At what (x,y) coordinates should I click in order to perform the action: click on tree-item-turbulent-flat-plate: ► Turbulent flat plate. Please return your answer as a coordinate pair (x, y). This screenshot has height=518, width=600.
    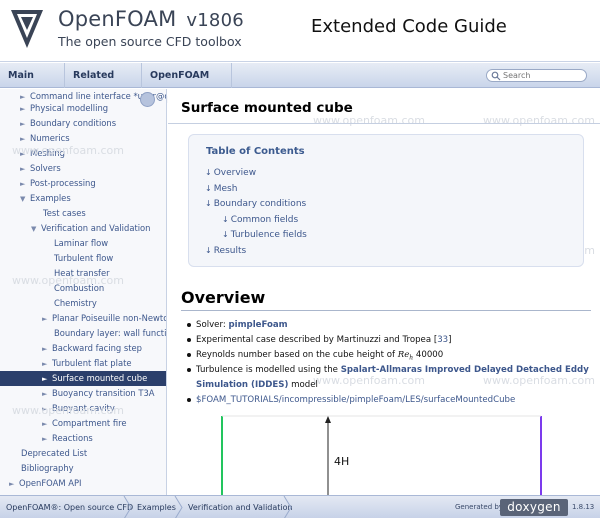
    Looking at the image, I should click on (87, 363).